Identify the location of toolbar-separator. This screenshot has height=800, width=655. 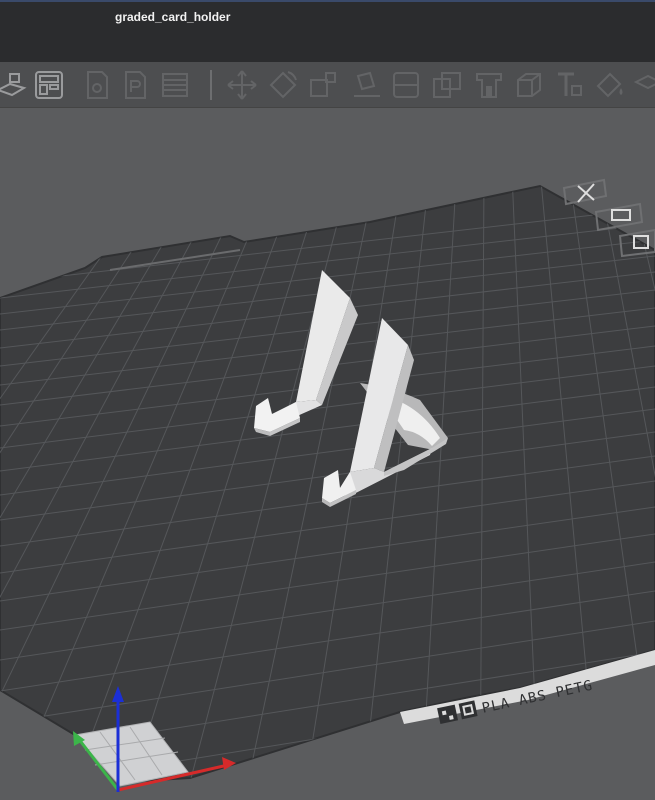
(211, 85).